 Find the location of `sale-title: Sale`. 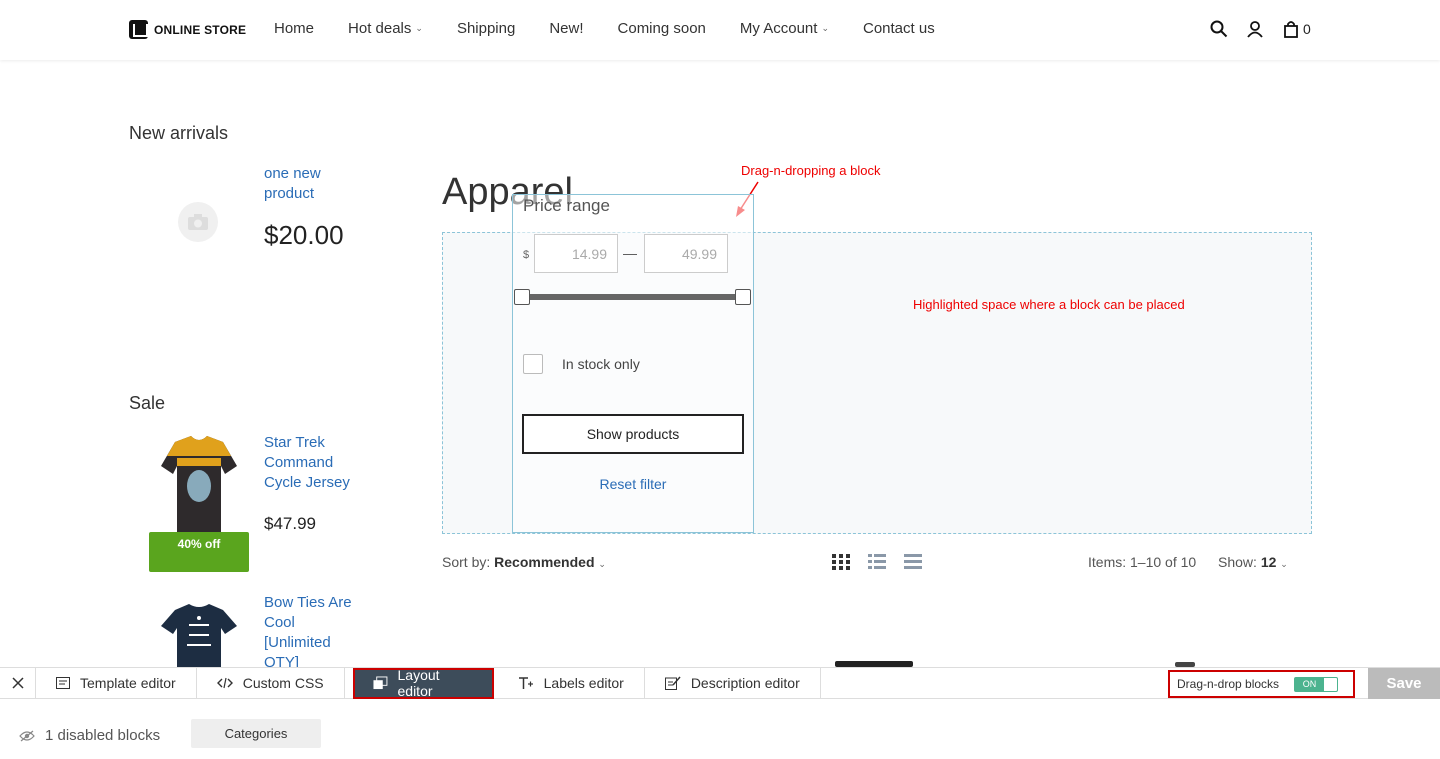

sale-title: Sale is located at coordinates (147, 403).